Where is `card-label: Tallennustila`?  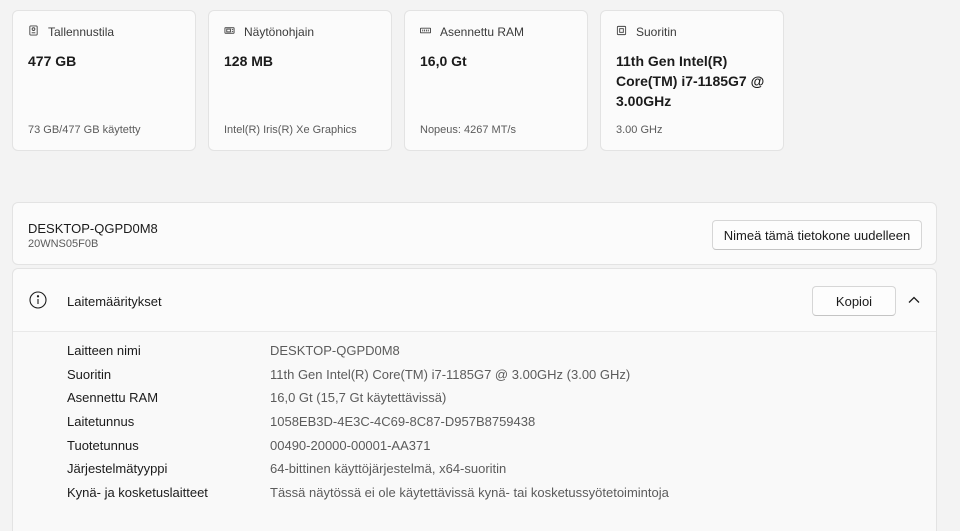
card-label: Tallennustila is located at coordinates (81, 32).